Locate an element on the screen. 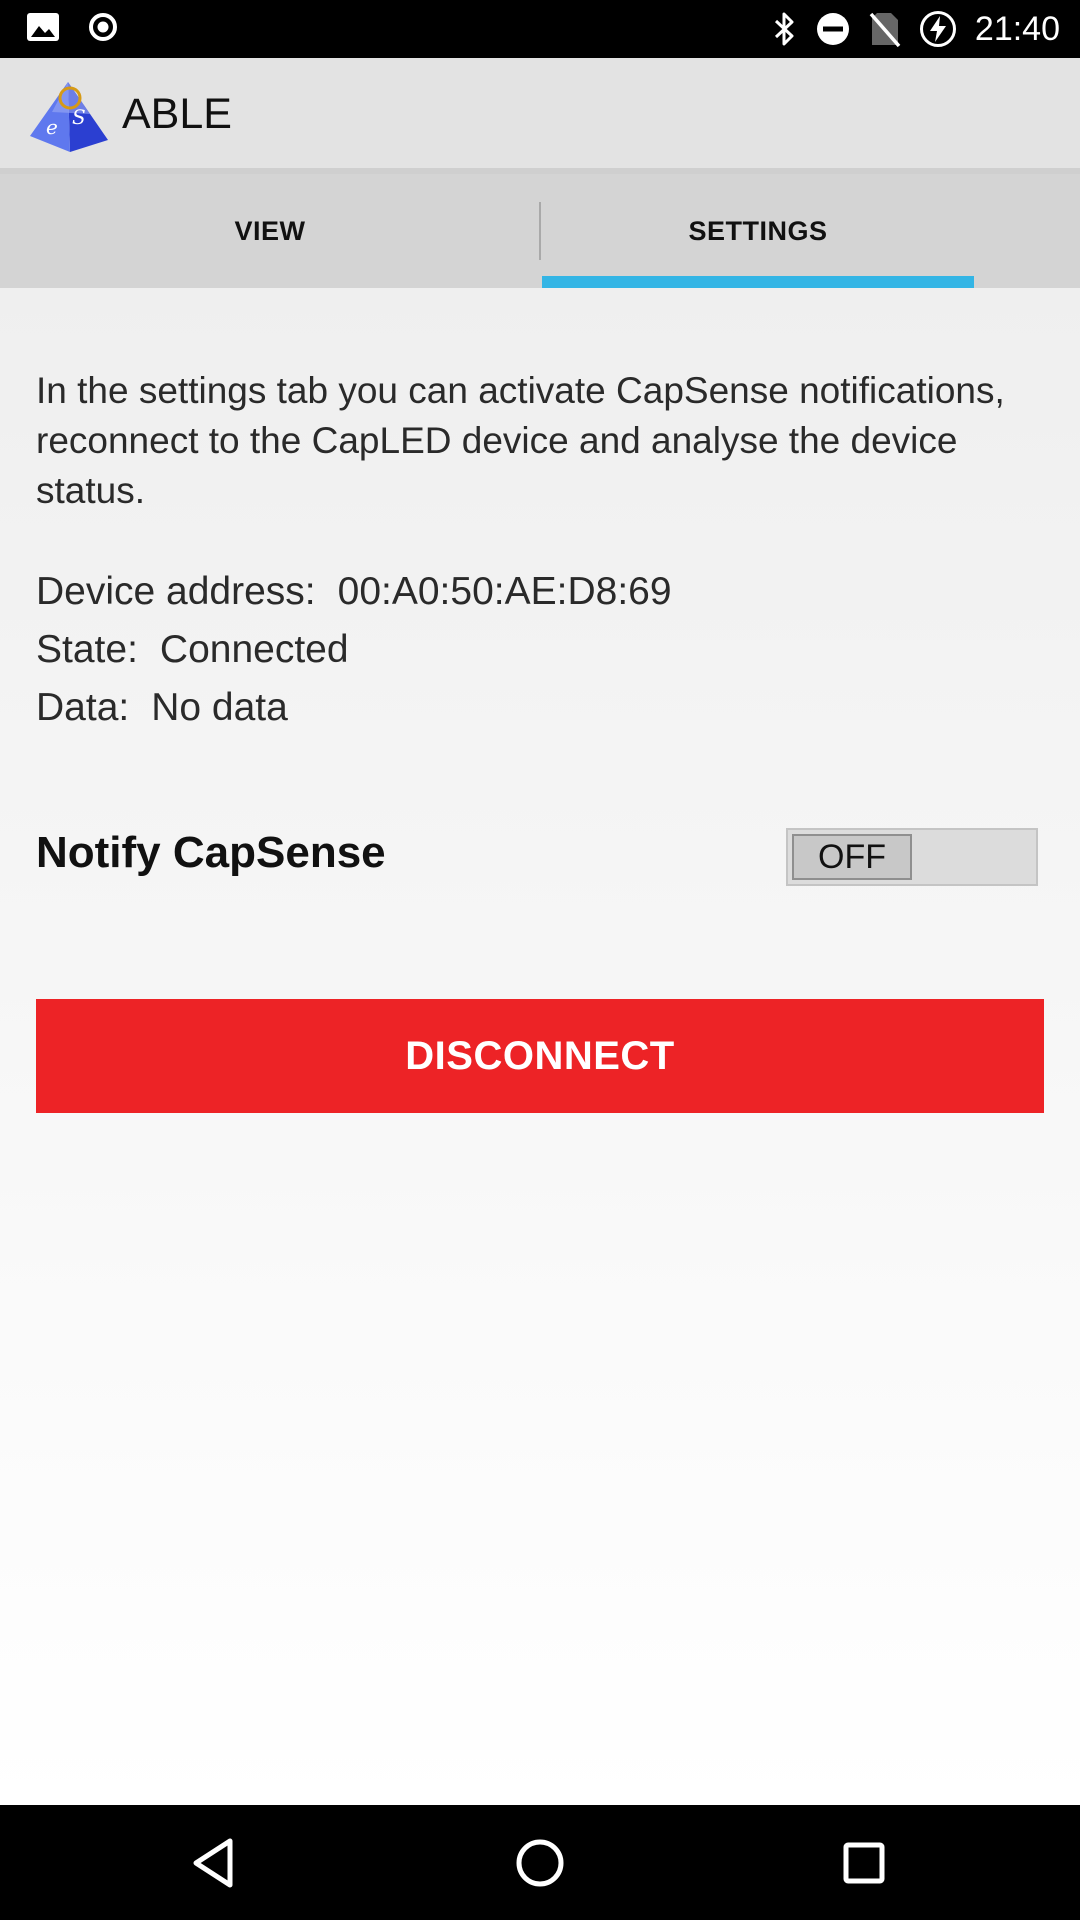 Image resolution: width=1080 pixels, height=1920 pixels. tab-settings-label: SETTINGS is located at coordinates (758, 230).